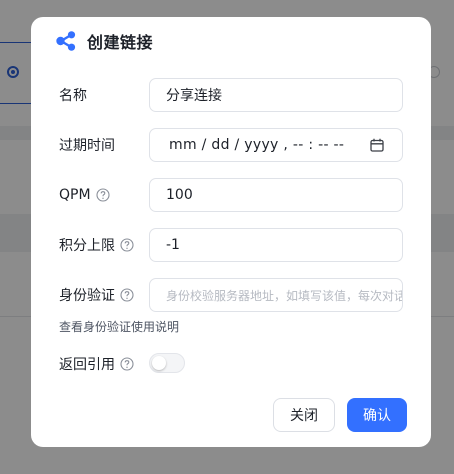 The image size is (454, 474). What do you see at coordinates (377, 145) in the screenshot?
I see `calendar-icon` at bounding box center [377, 145].